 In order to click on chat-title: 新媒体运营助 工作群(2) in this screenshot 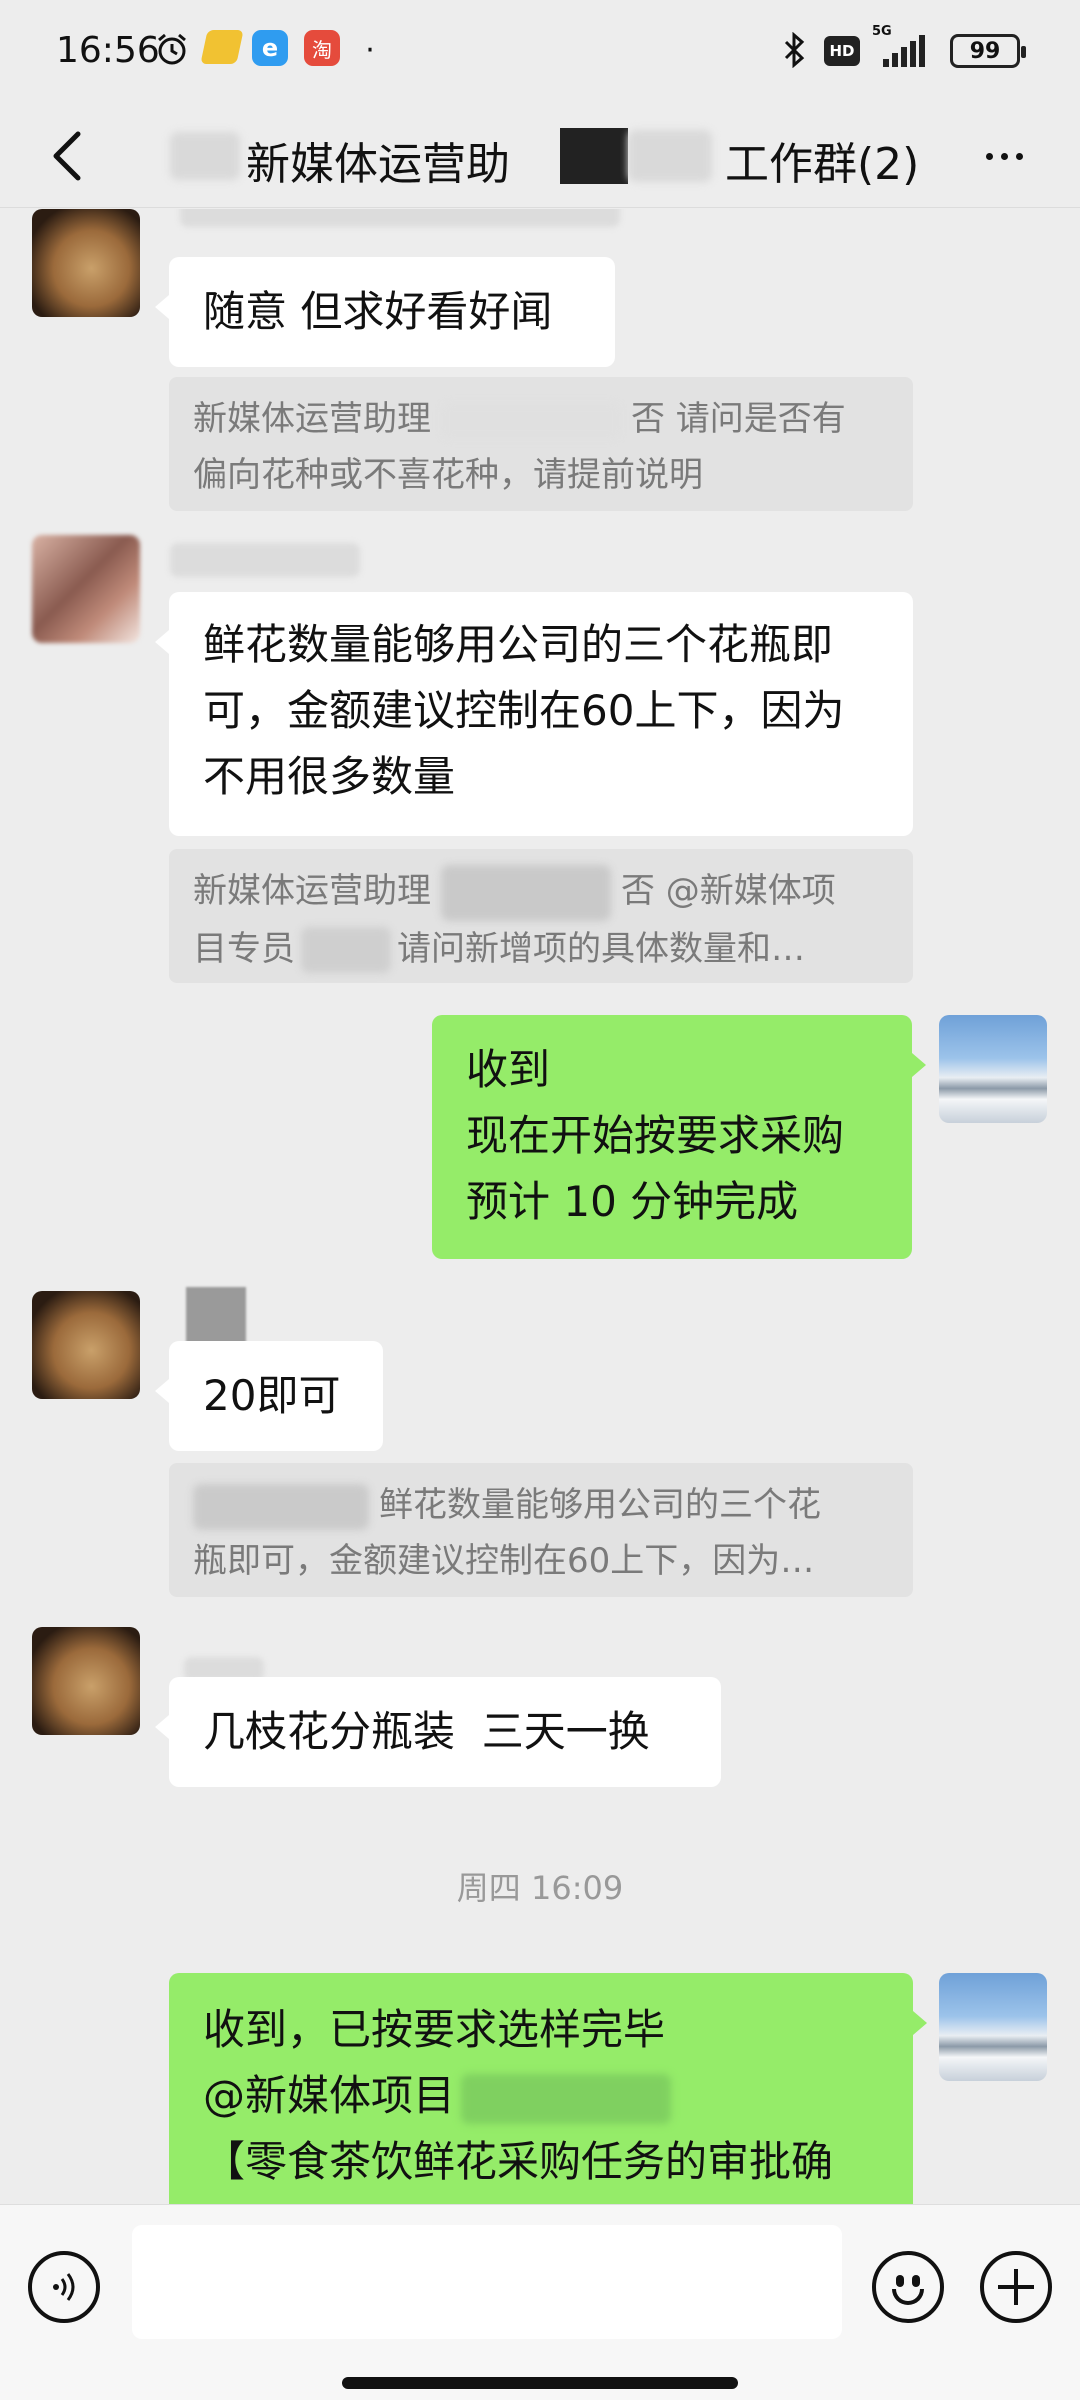, I will do `click(540, 156)`.